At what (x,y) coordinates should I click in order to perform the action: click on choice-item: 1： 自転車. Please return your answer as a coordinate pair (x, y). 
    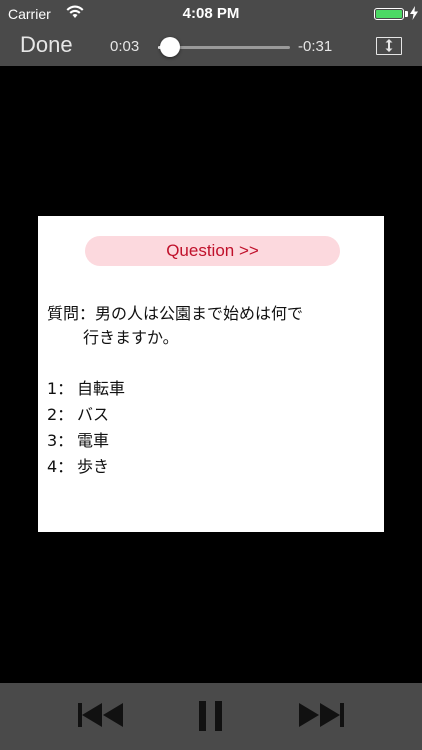
    Looking at the image, I should click on (86, 389).